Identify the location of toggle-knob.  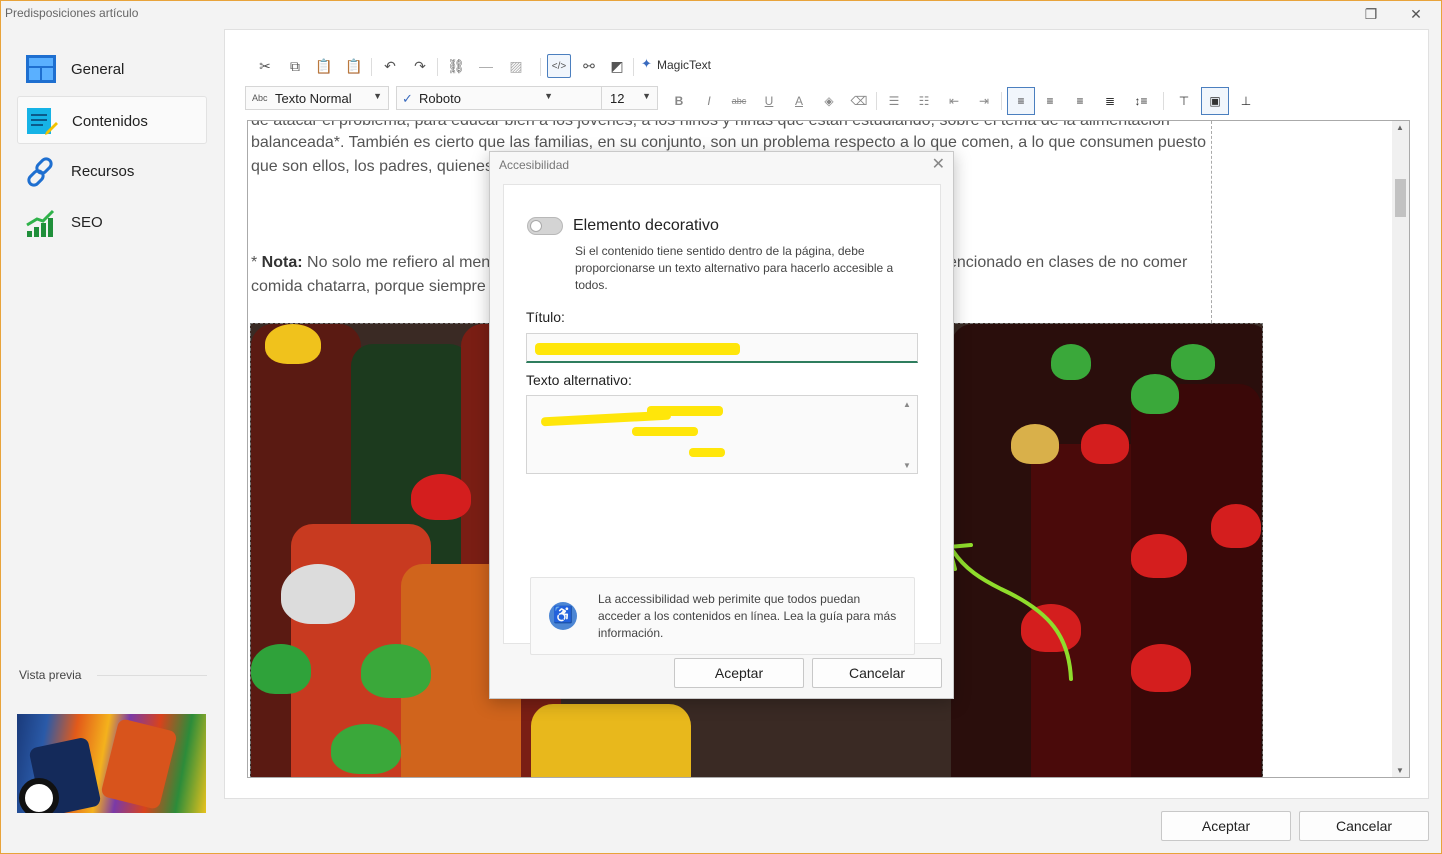
(536, 226).